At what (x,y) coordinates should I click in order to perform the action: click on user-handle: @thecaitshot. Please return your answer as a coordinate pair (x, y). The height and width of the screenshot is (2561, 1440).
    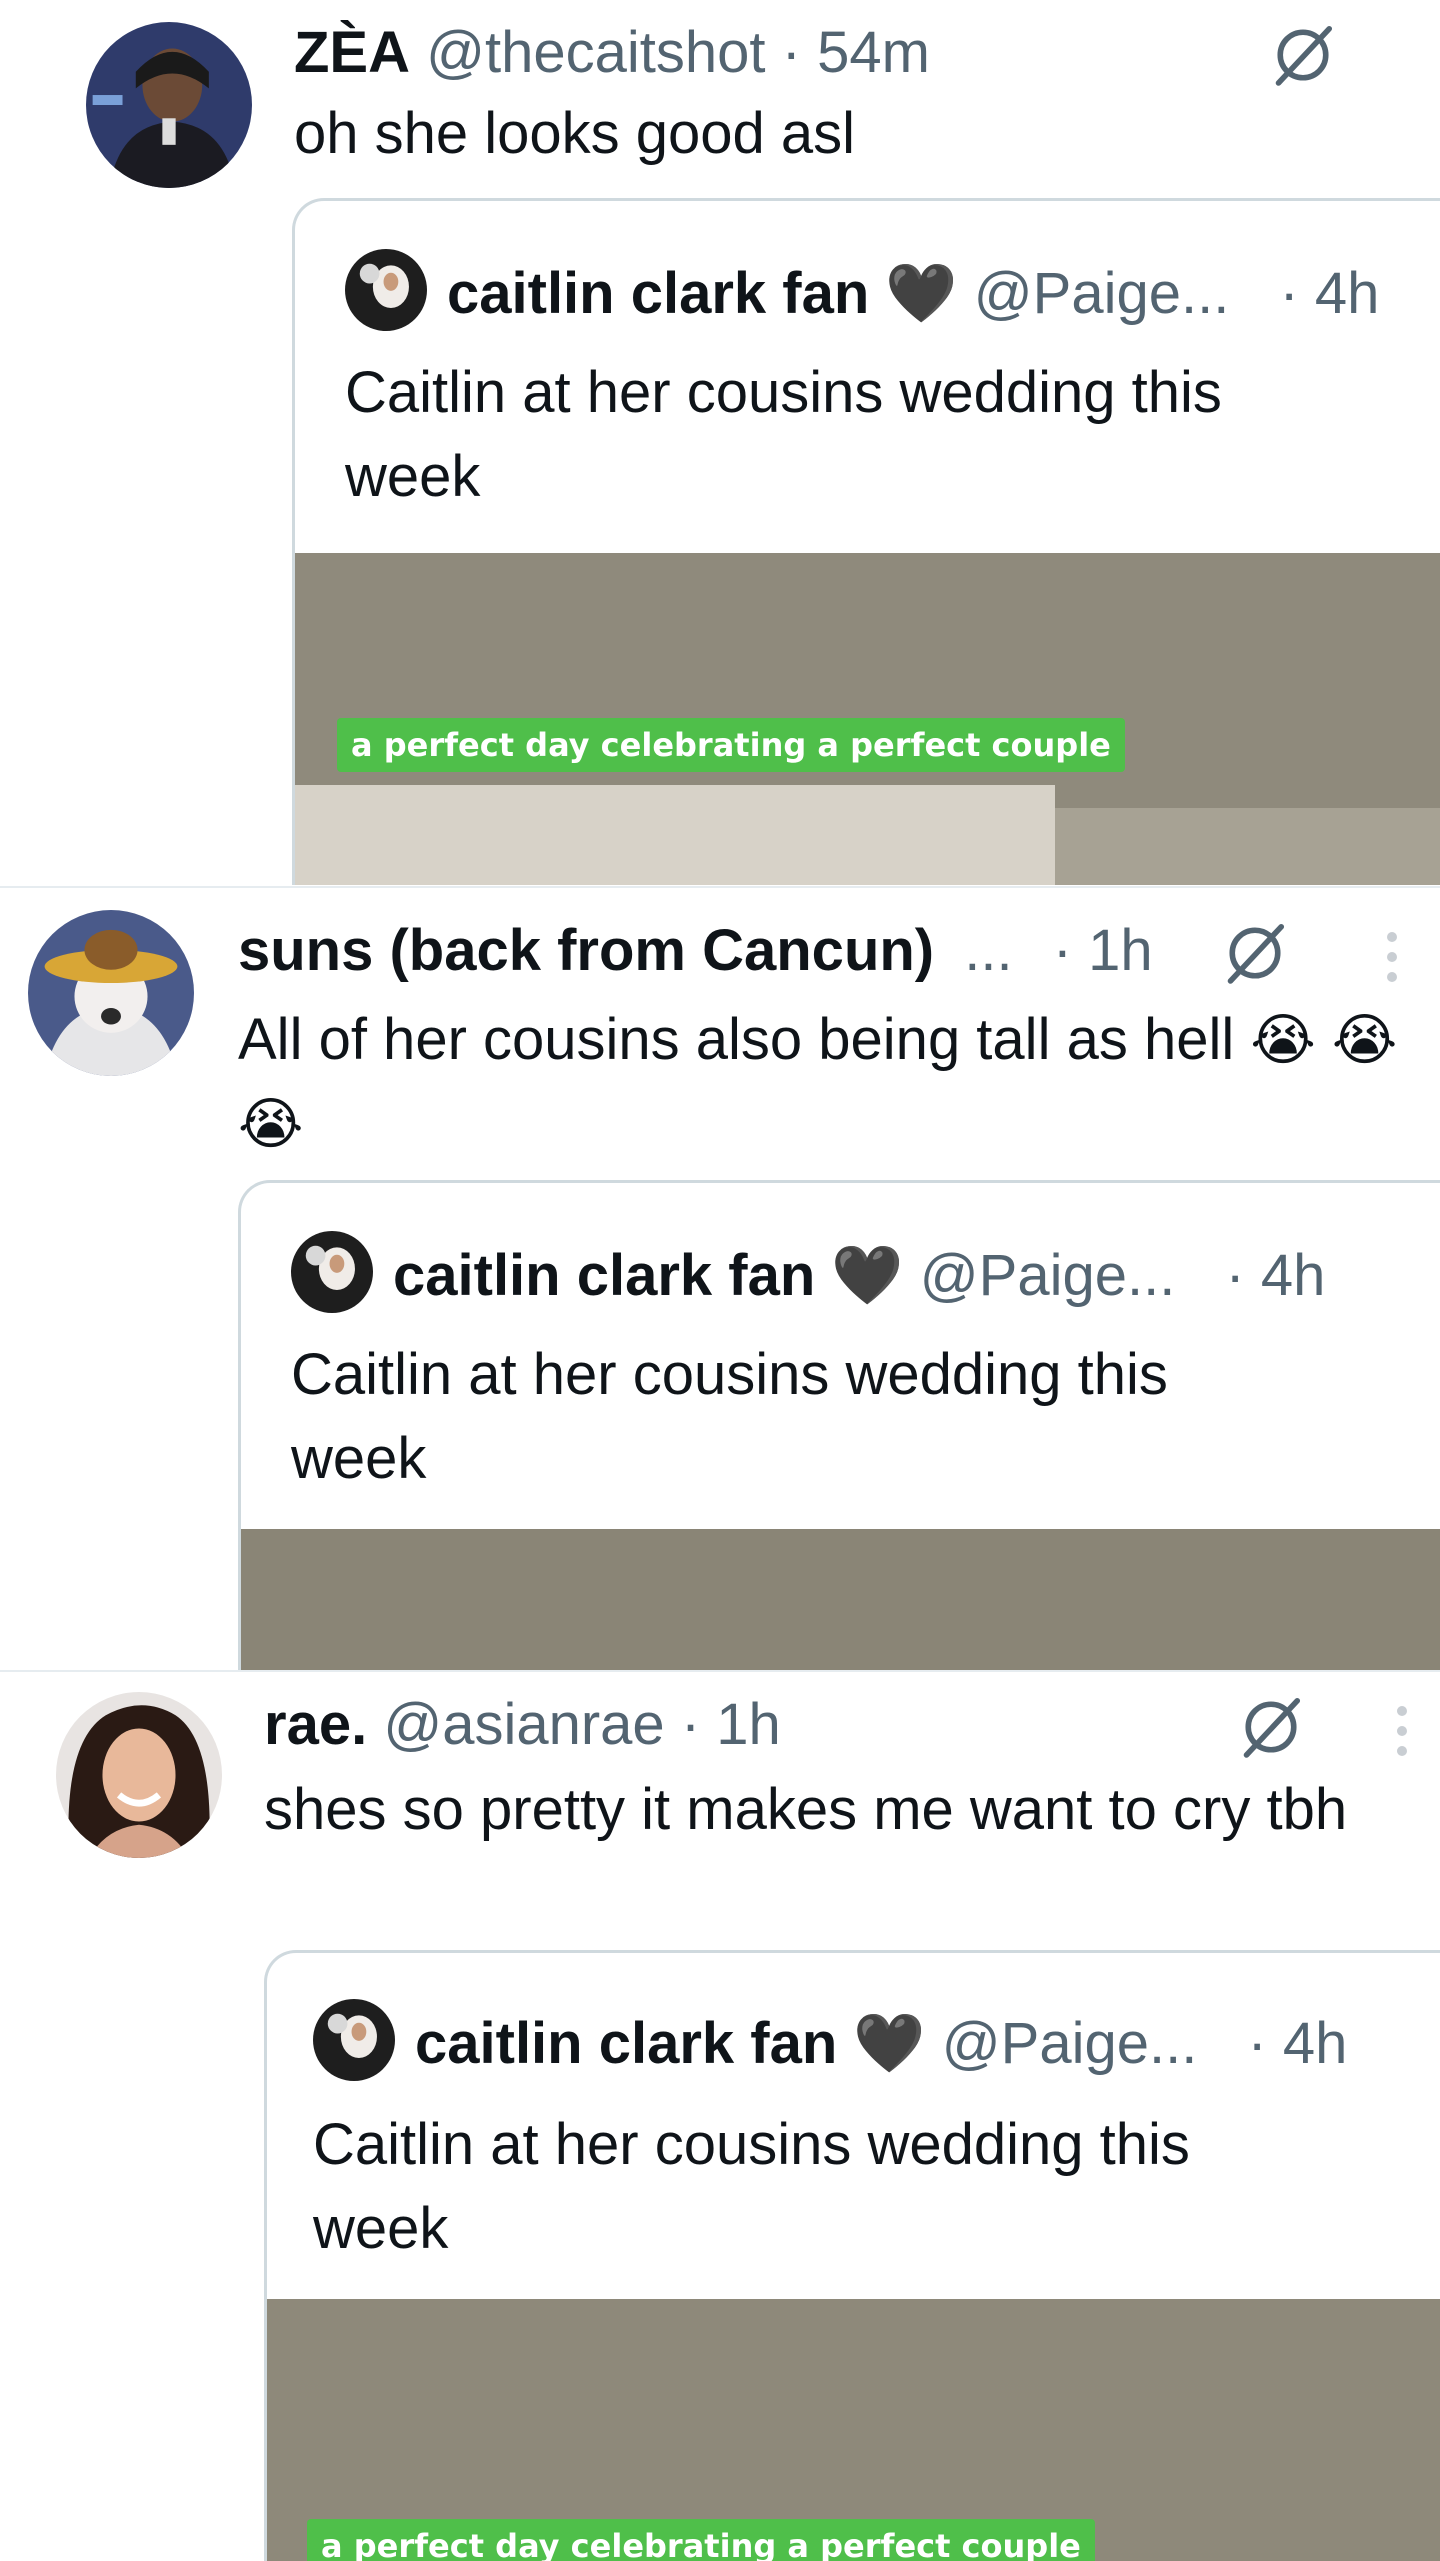
    Looking at the image, I should click on (595, 52).